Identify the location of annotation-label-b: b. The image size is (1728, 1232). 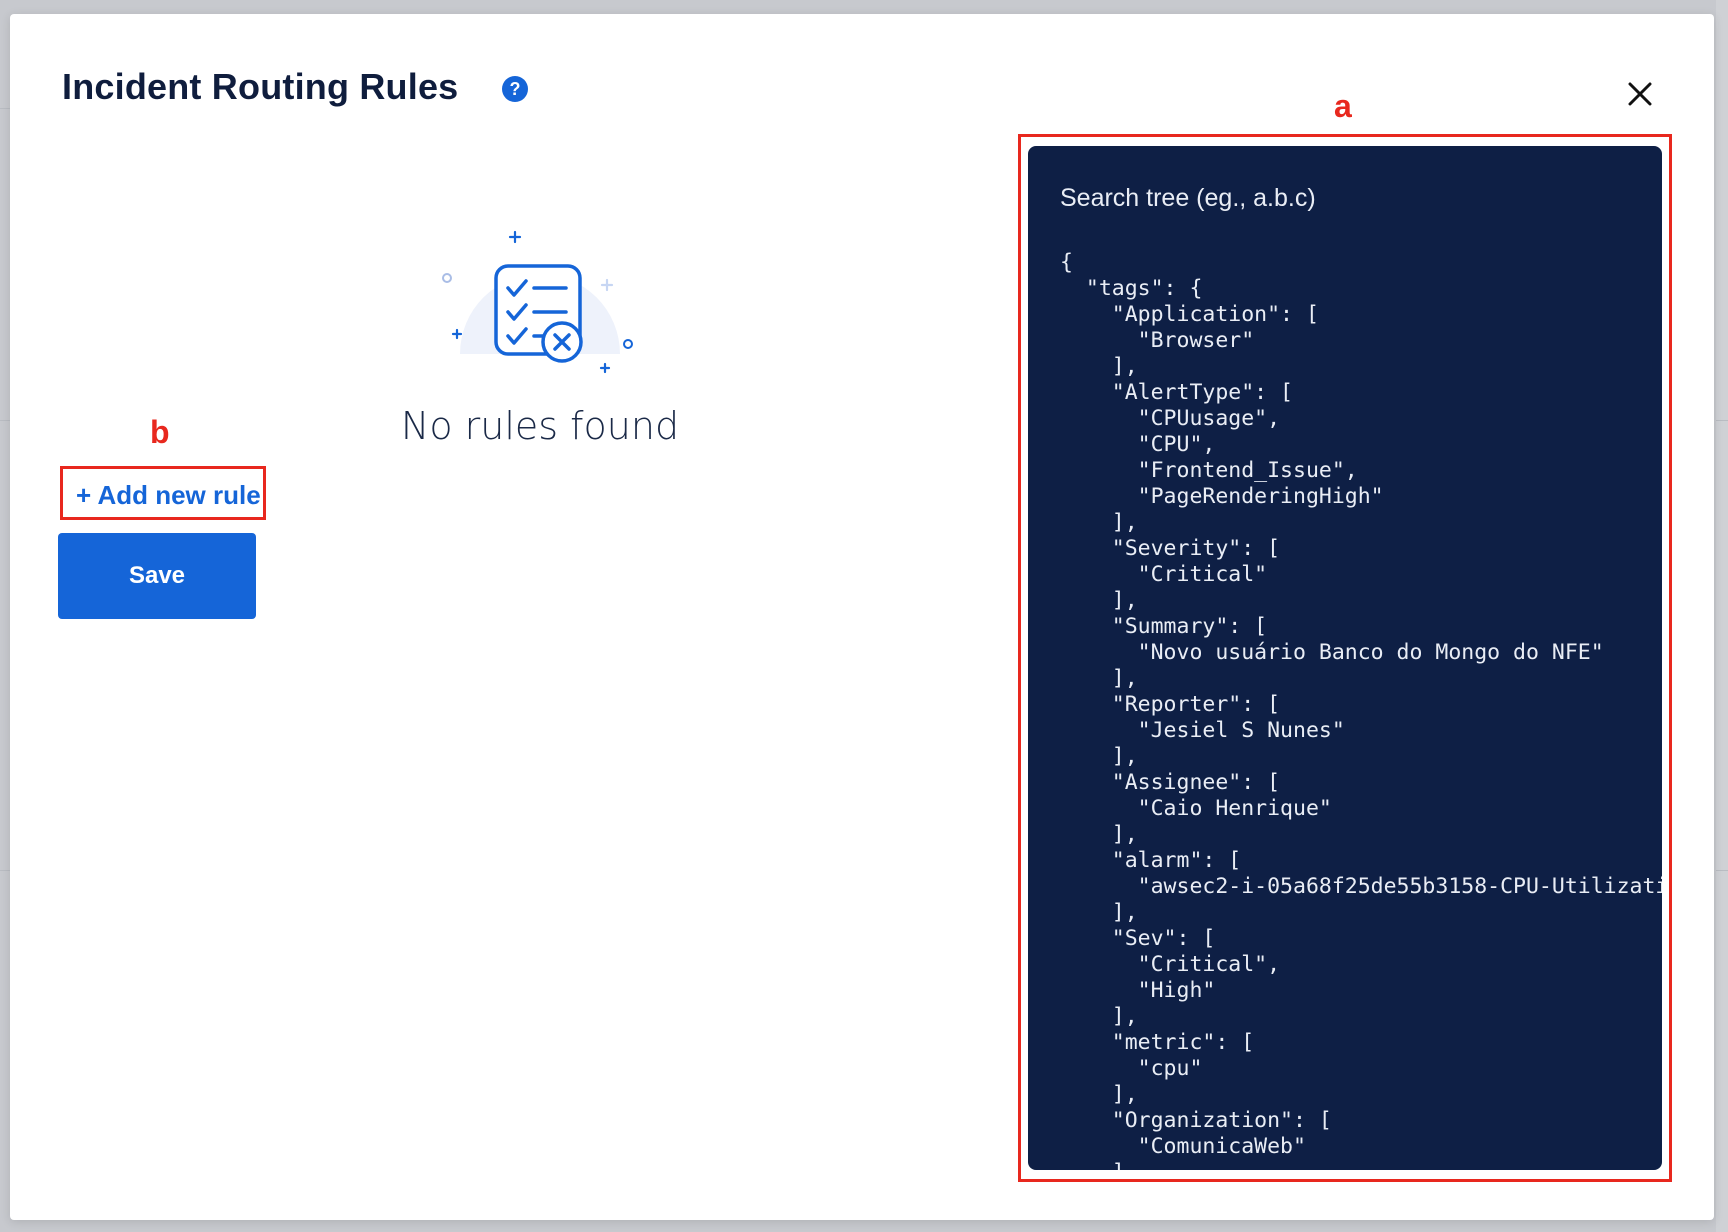
(160, 432).